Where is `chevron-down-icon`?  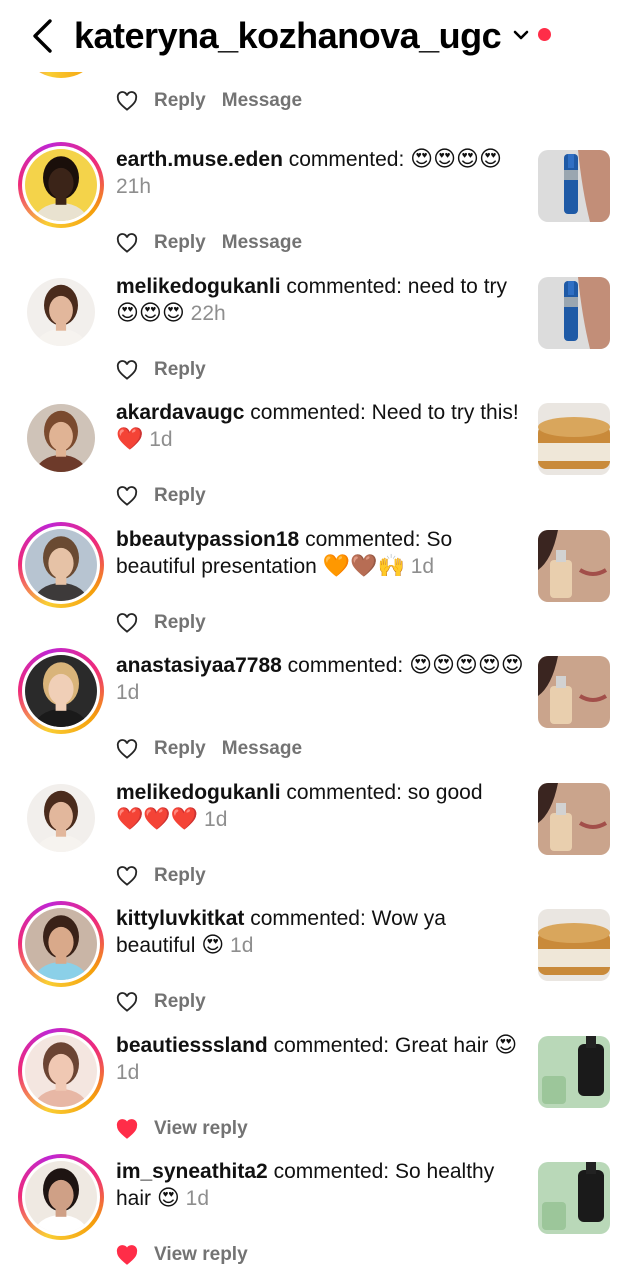 chevron-down-icon is located at coordinates (521, 35).